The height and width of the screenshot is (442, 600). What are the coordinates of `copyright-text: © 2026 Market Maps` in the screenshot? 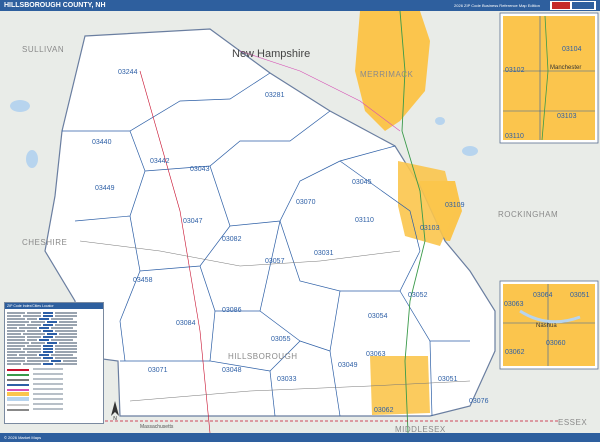 It's located at (23, 437).